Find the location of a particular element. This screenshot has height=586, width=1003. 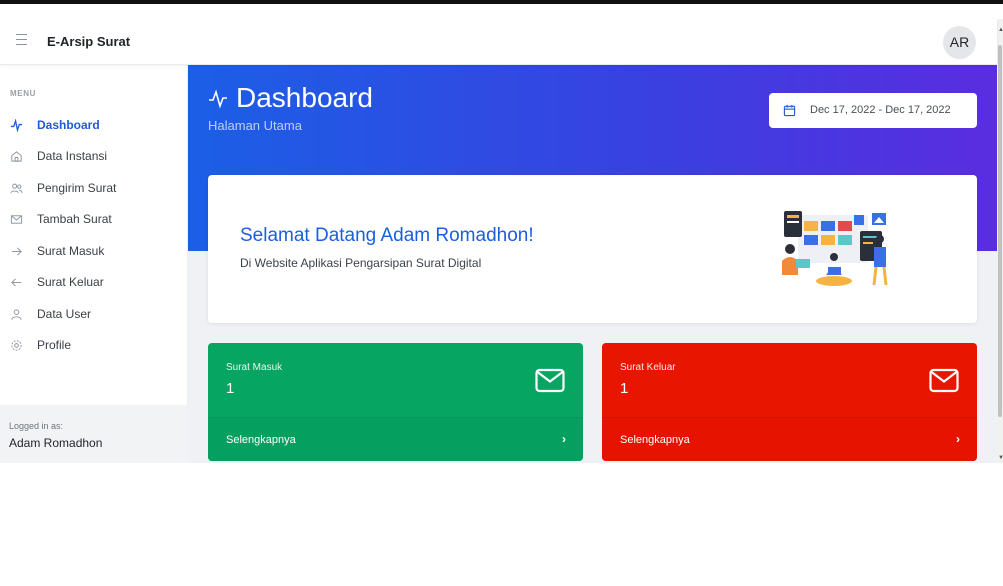

sidebar-item-tambah-surat: Tambah Surat is located at coordinates (94, 220).